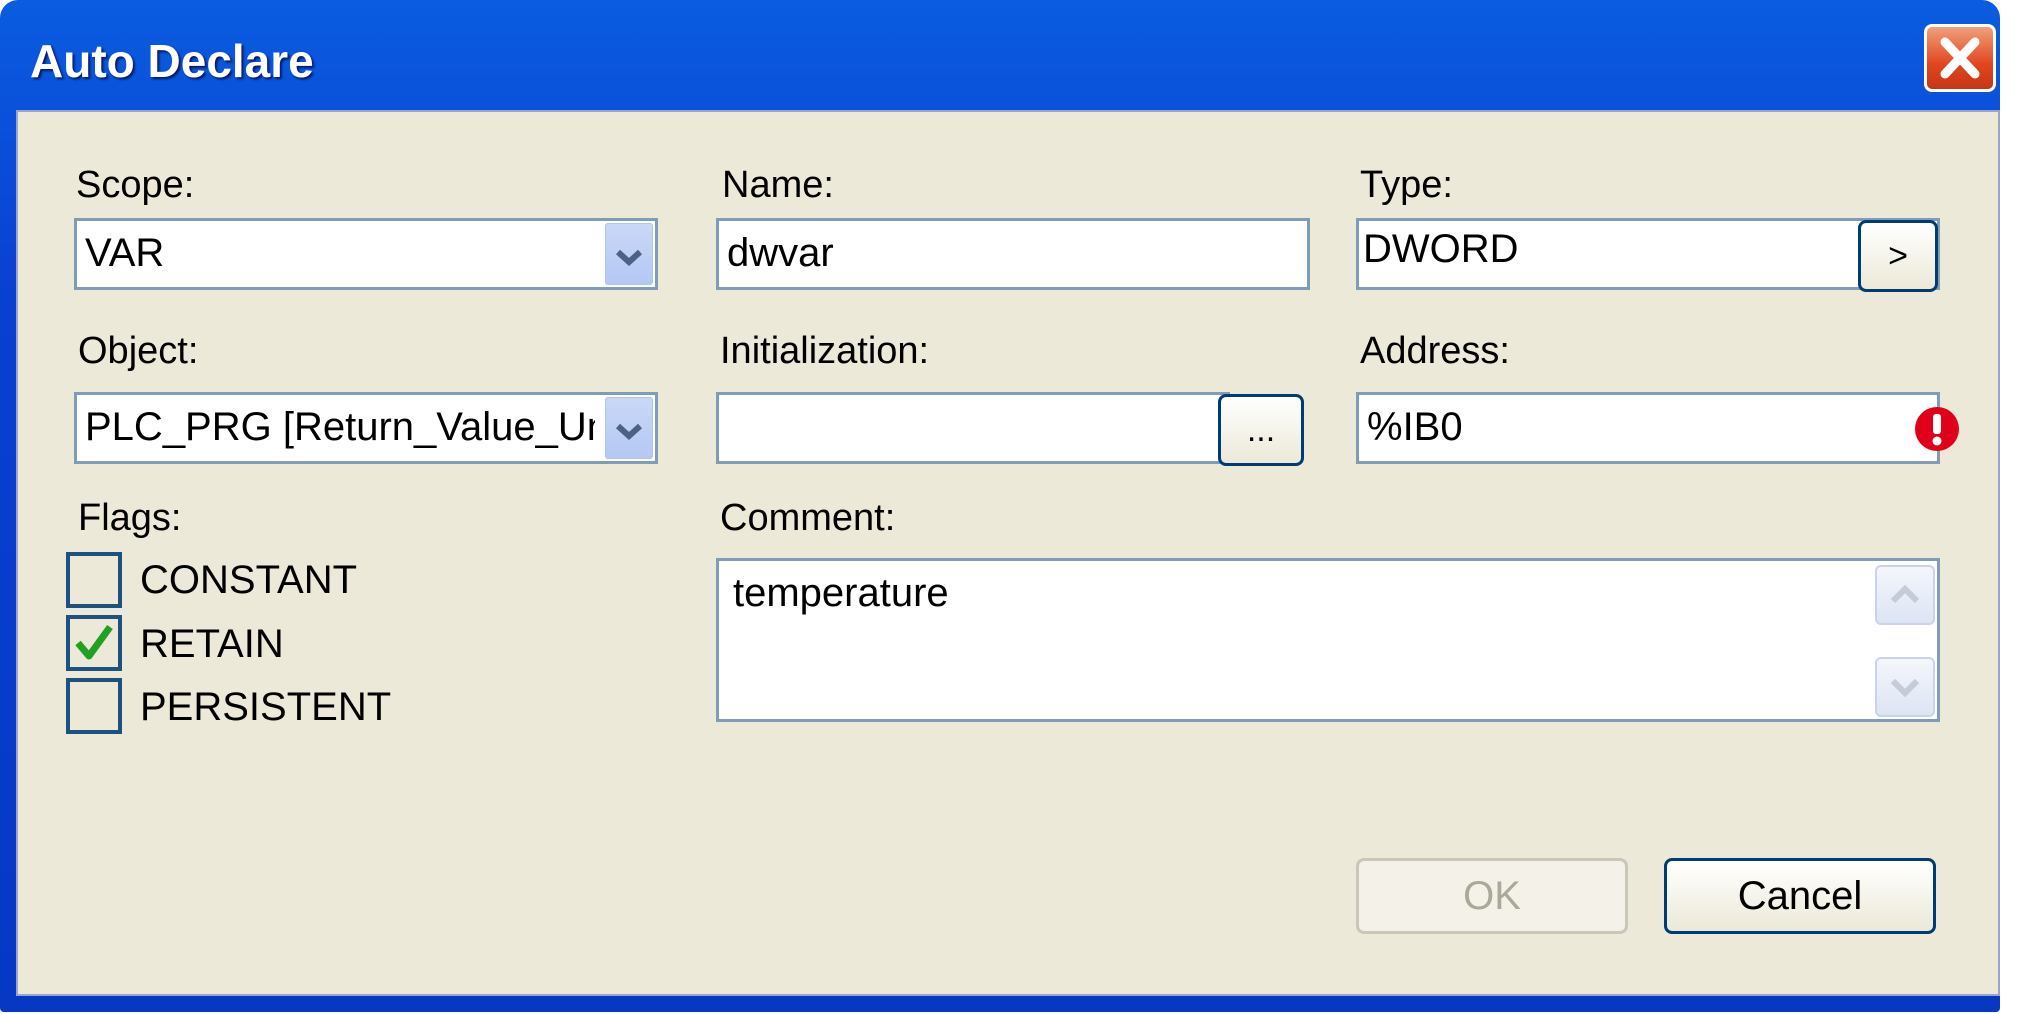  Describe the element at coordinates (1415, 427) in the screenshot. I see `address-value: %IB0` at that location.